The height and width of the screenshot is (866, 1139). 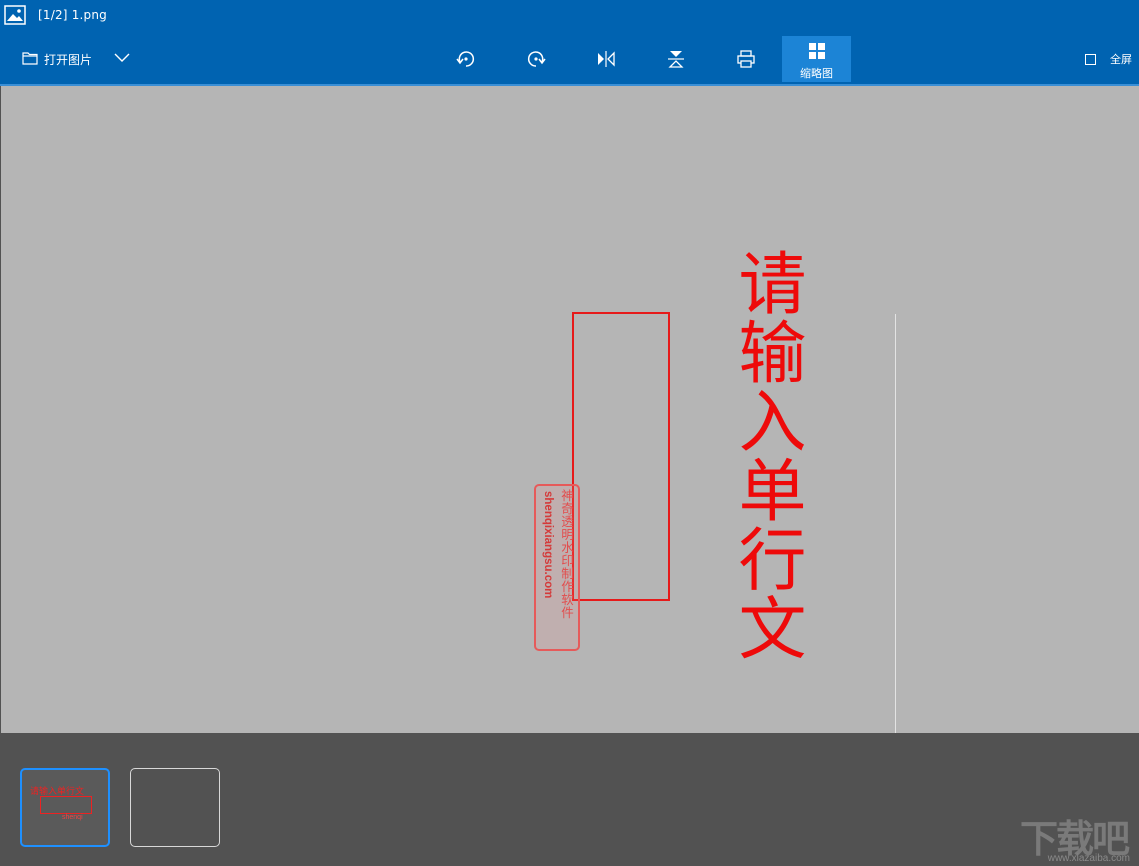 I want to click on print-icon, so click(x=746, y=59).